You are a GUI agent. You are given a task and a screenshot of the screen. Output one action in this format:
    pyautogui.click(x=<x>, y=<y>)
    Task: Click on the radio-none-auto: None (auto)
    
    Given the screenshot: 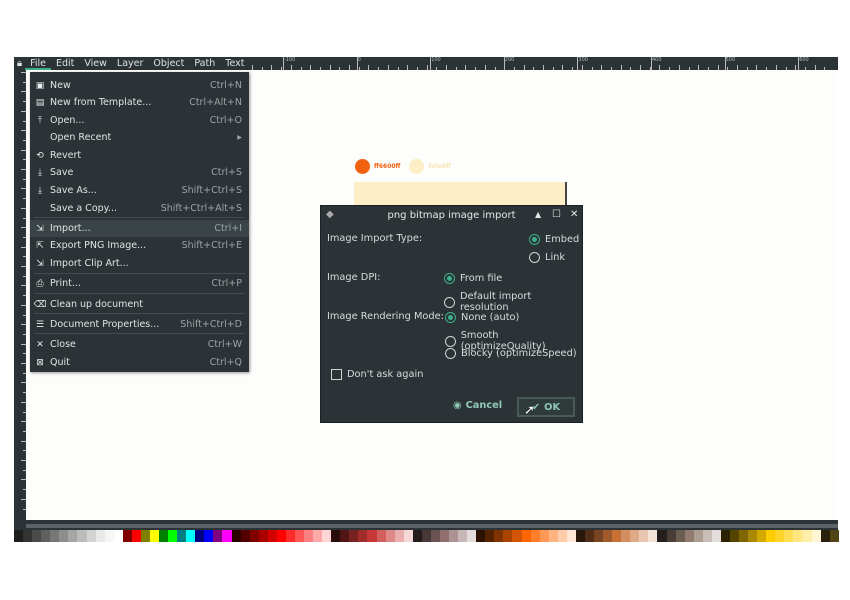 What is the action you would take?
    pyautogui.click(x=482, y=317)
    